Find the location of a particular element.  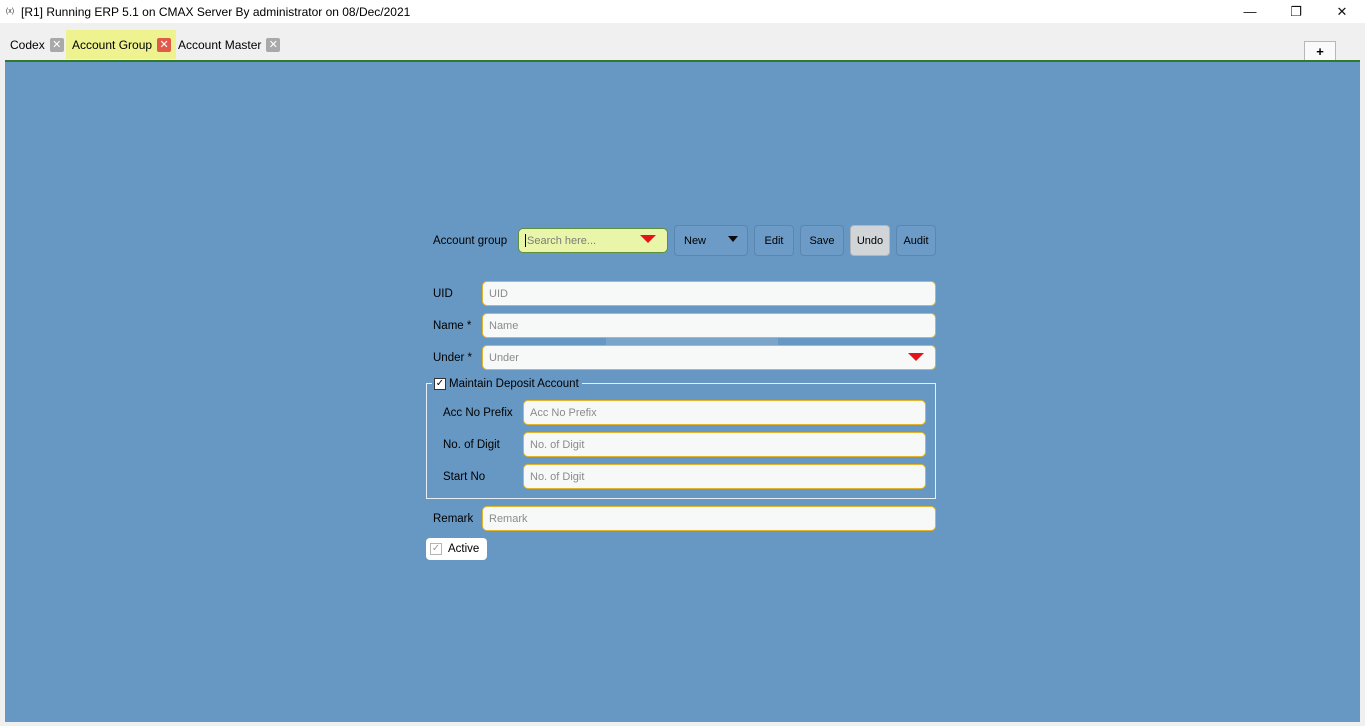

name-label: Name * is located at coordinates (452, 326).